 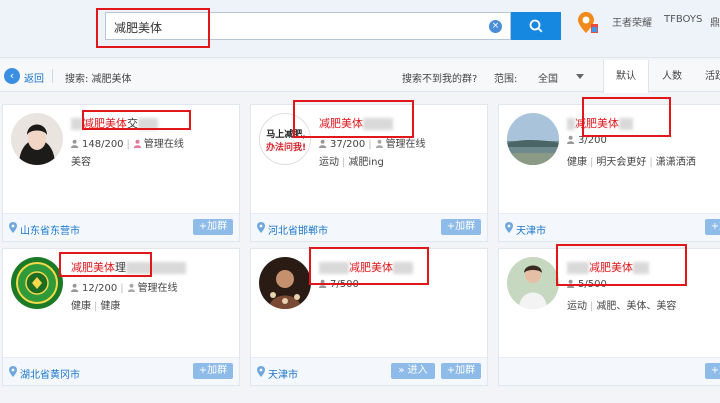 I want to click on tab-default: 默认, so click(x=626, y=76).